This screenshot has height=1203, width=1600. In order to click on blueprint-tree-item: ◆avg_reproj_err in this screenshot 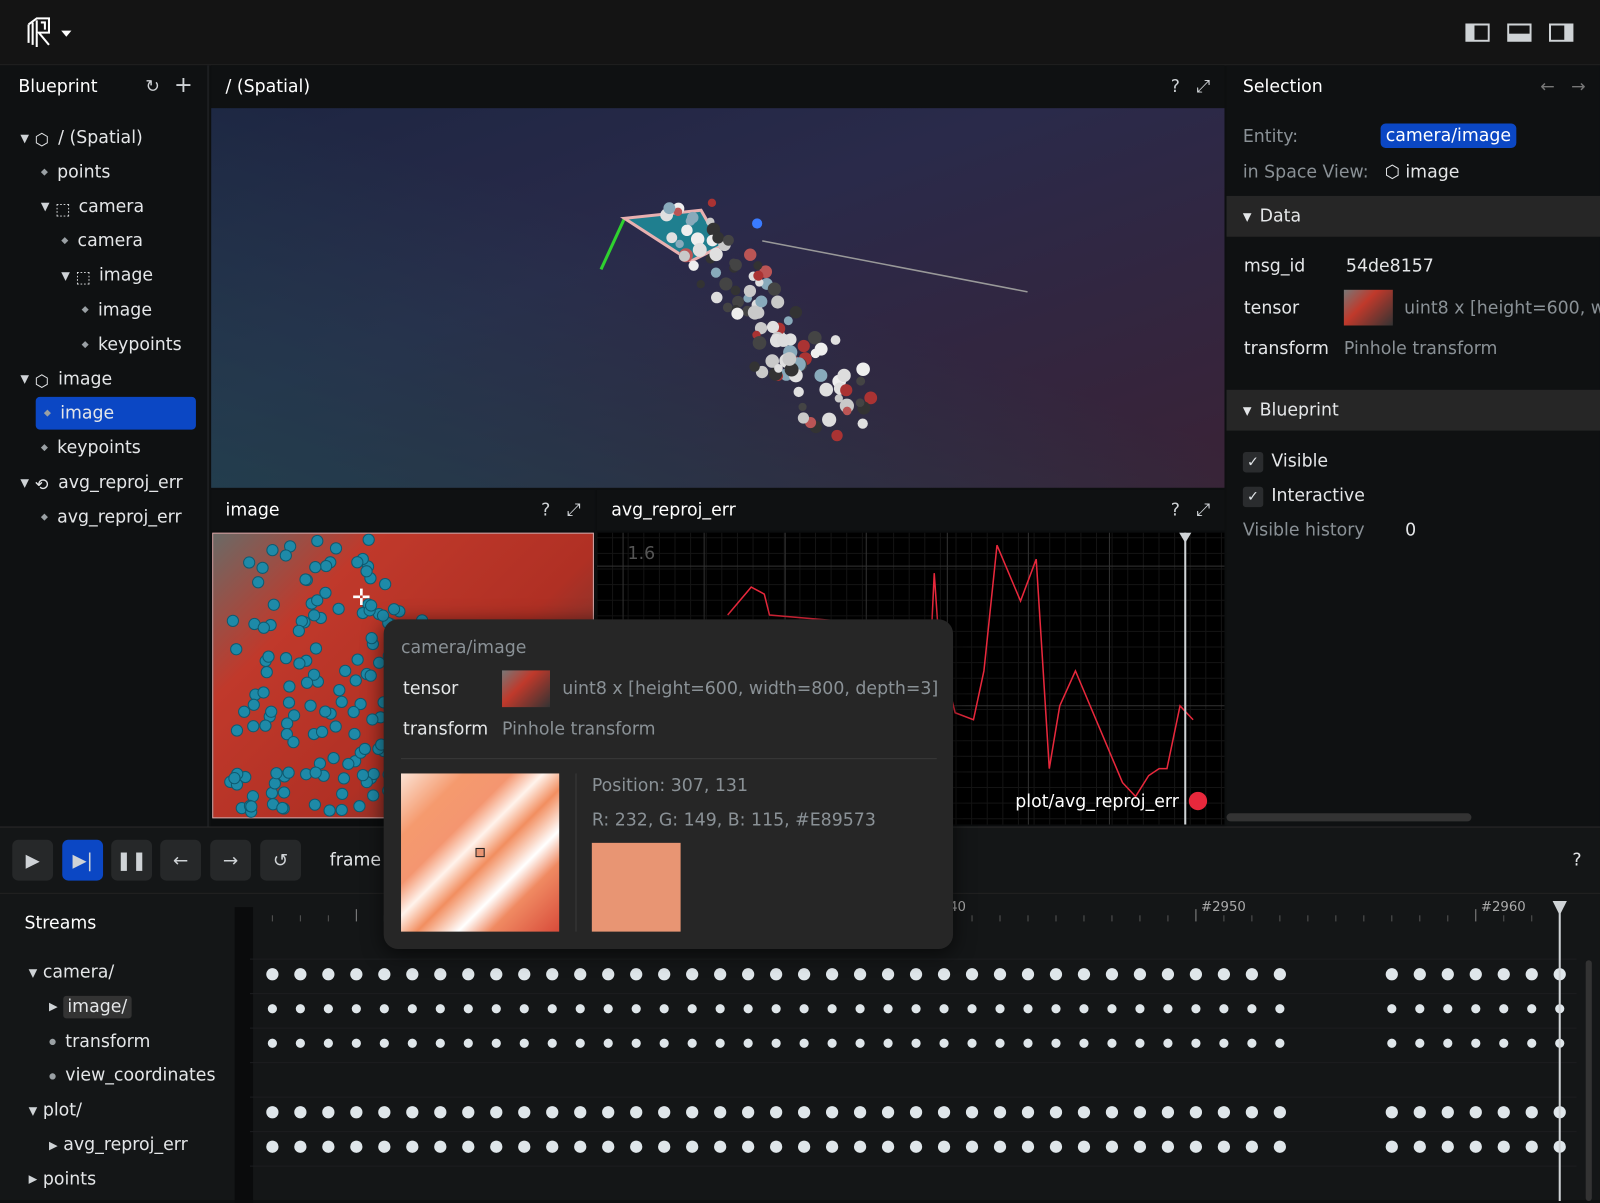, I will do `click(111, 517)`.